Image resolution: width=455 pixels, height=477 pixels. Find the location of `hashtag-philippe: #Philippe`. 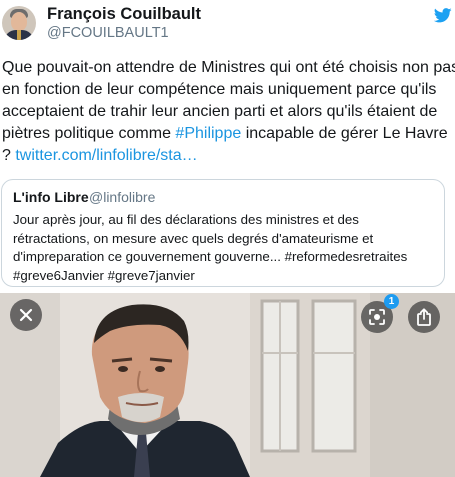

hashtag-philippe: #Philippe is located at coordinates (208, 133).